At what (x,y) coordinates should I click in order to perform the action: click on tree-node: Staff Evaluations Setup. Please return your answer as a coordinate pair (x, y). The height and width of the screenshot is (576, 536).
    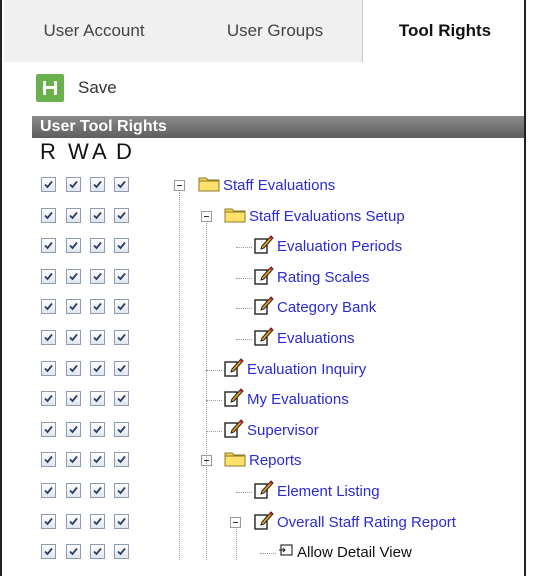
    Looking at the image, I should click on (314, 216).